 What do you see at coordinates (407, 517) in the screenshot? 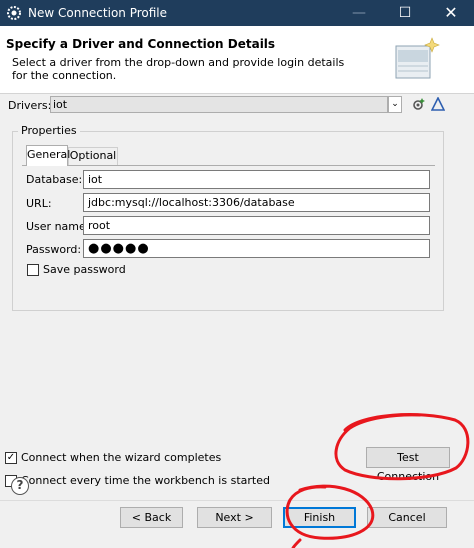
I see `cancel-button: Cancel` at bounding box center [407, 517].